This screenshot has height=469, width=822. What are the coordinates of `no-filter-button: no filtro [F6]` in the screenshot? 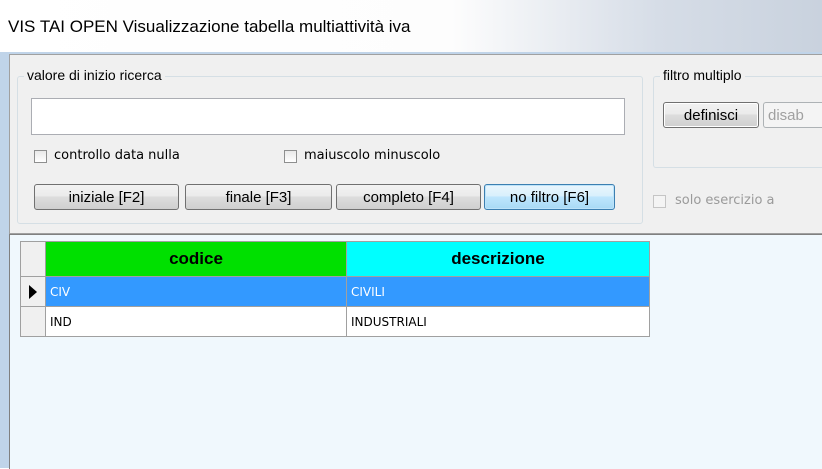 It's located at (549, 197).